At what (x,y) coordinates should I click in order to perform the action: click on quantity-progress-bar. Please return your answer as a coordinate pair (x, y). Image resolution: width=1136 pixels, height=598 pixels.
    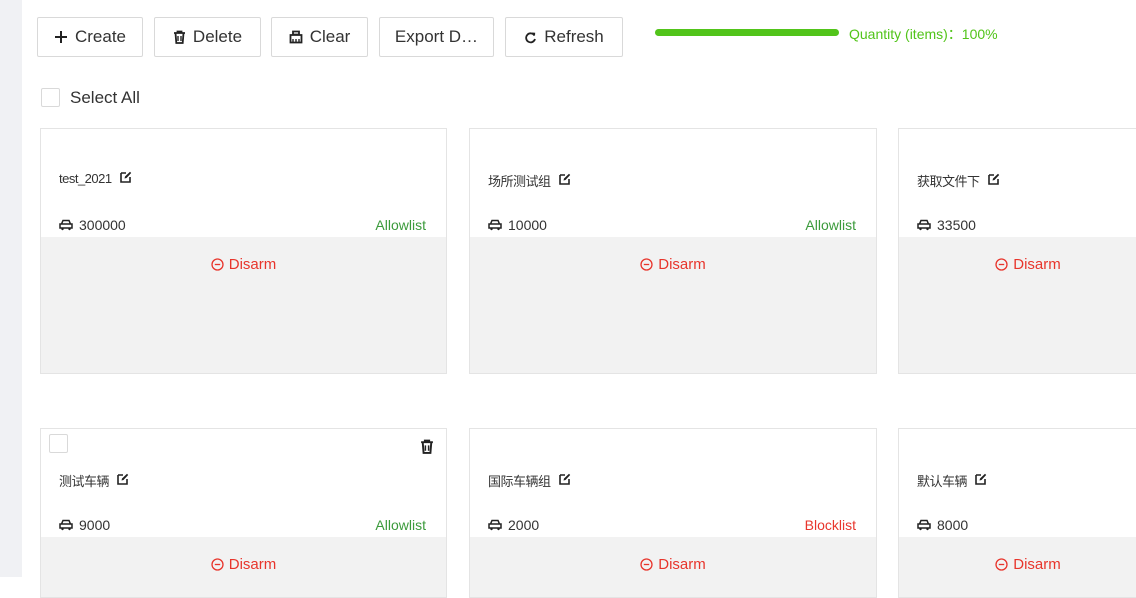
    Looking at the image, I should click on (747, 32).